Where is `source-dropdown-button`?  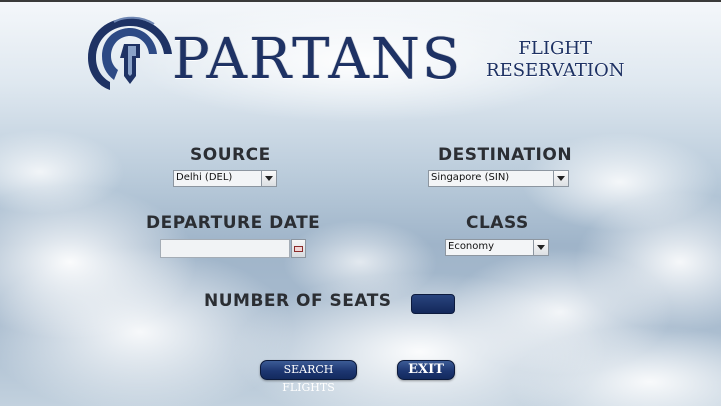 source-dropdown-button is located at coordinates (268, 178).